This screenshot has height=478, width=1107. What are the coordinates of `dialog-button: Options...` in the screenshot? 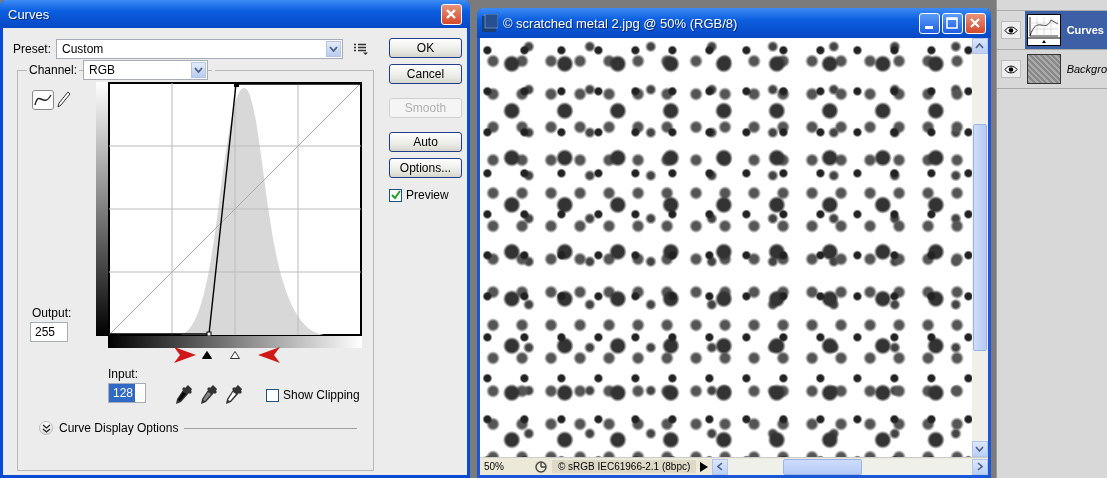 It's located at (425, 168).